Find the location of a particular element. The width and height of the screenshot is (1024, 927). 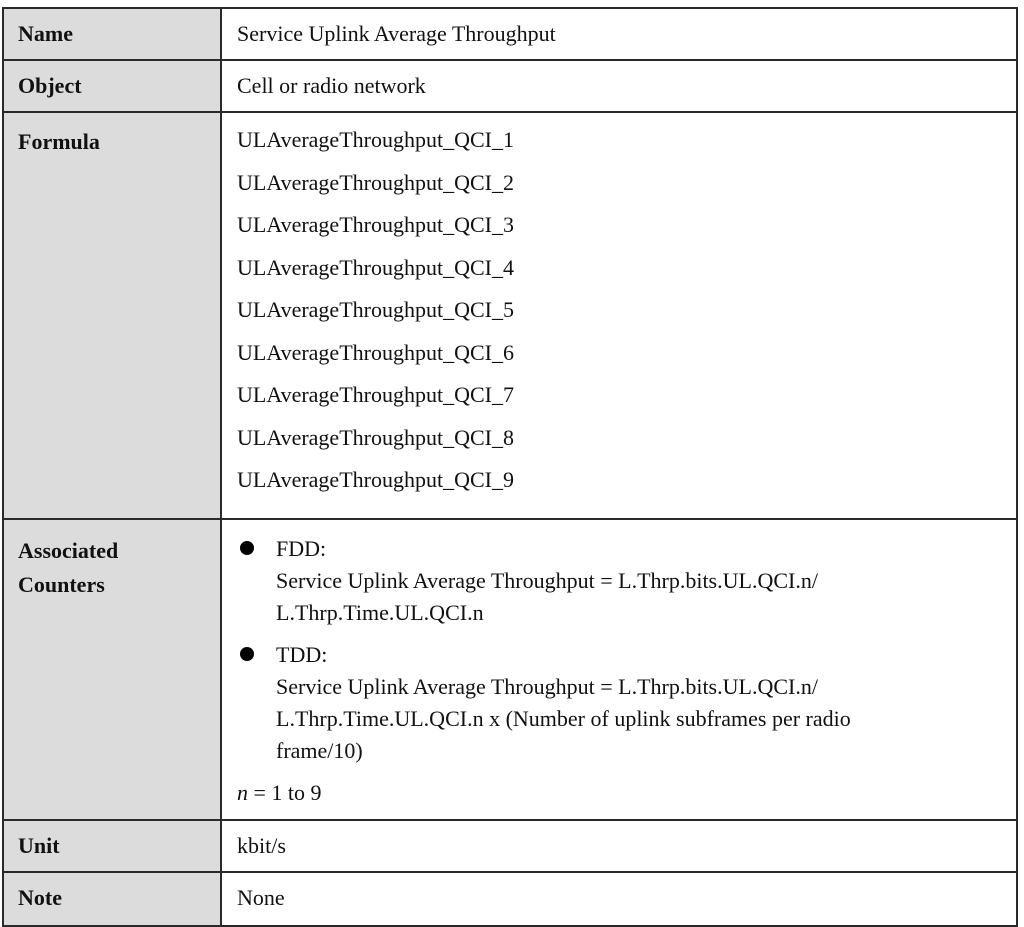

row-label: Associated Counters is located at coordinates (112, 669).